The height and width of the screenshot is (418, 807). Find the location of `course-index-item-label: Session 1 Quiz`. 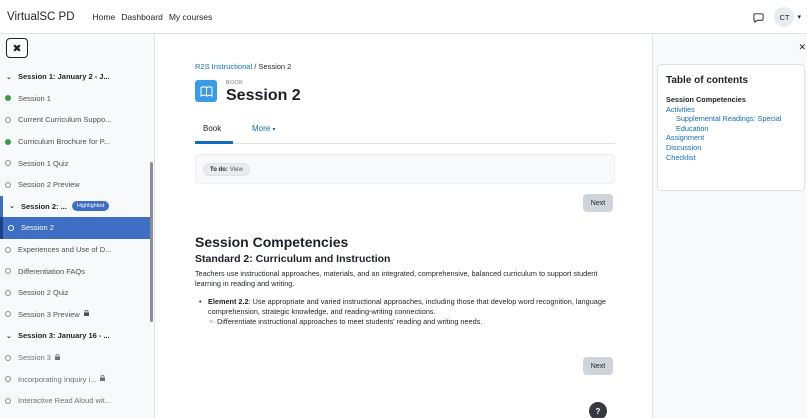

course-index-item-label: Session 1 Quiz is located at coordinates (43, 163).